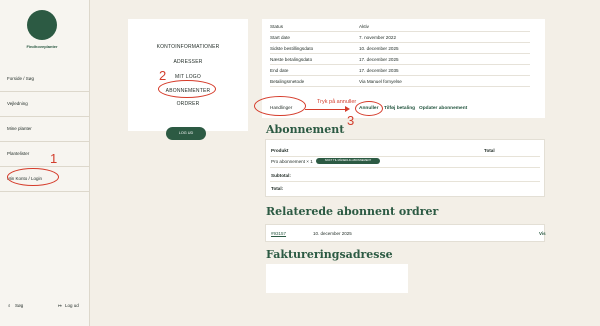 Image resolution: width=600 pixels, height=326 pixels. Describe the element at coordinates (379, 59) in the screenshot. I see `info-value: 17. december 2025` at that location.